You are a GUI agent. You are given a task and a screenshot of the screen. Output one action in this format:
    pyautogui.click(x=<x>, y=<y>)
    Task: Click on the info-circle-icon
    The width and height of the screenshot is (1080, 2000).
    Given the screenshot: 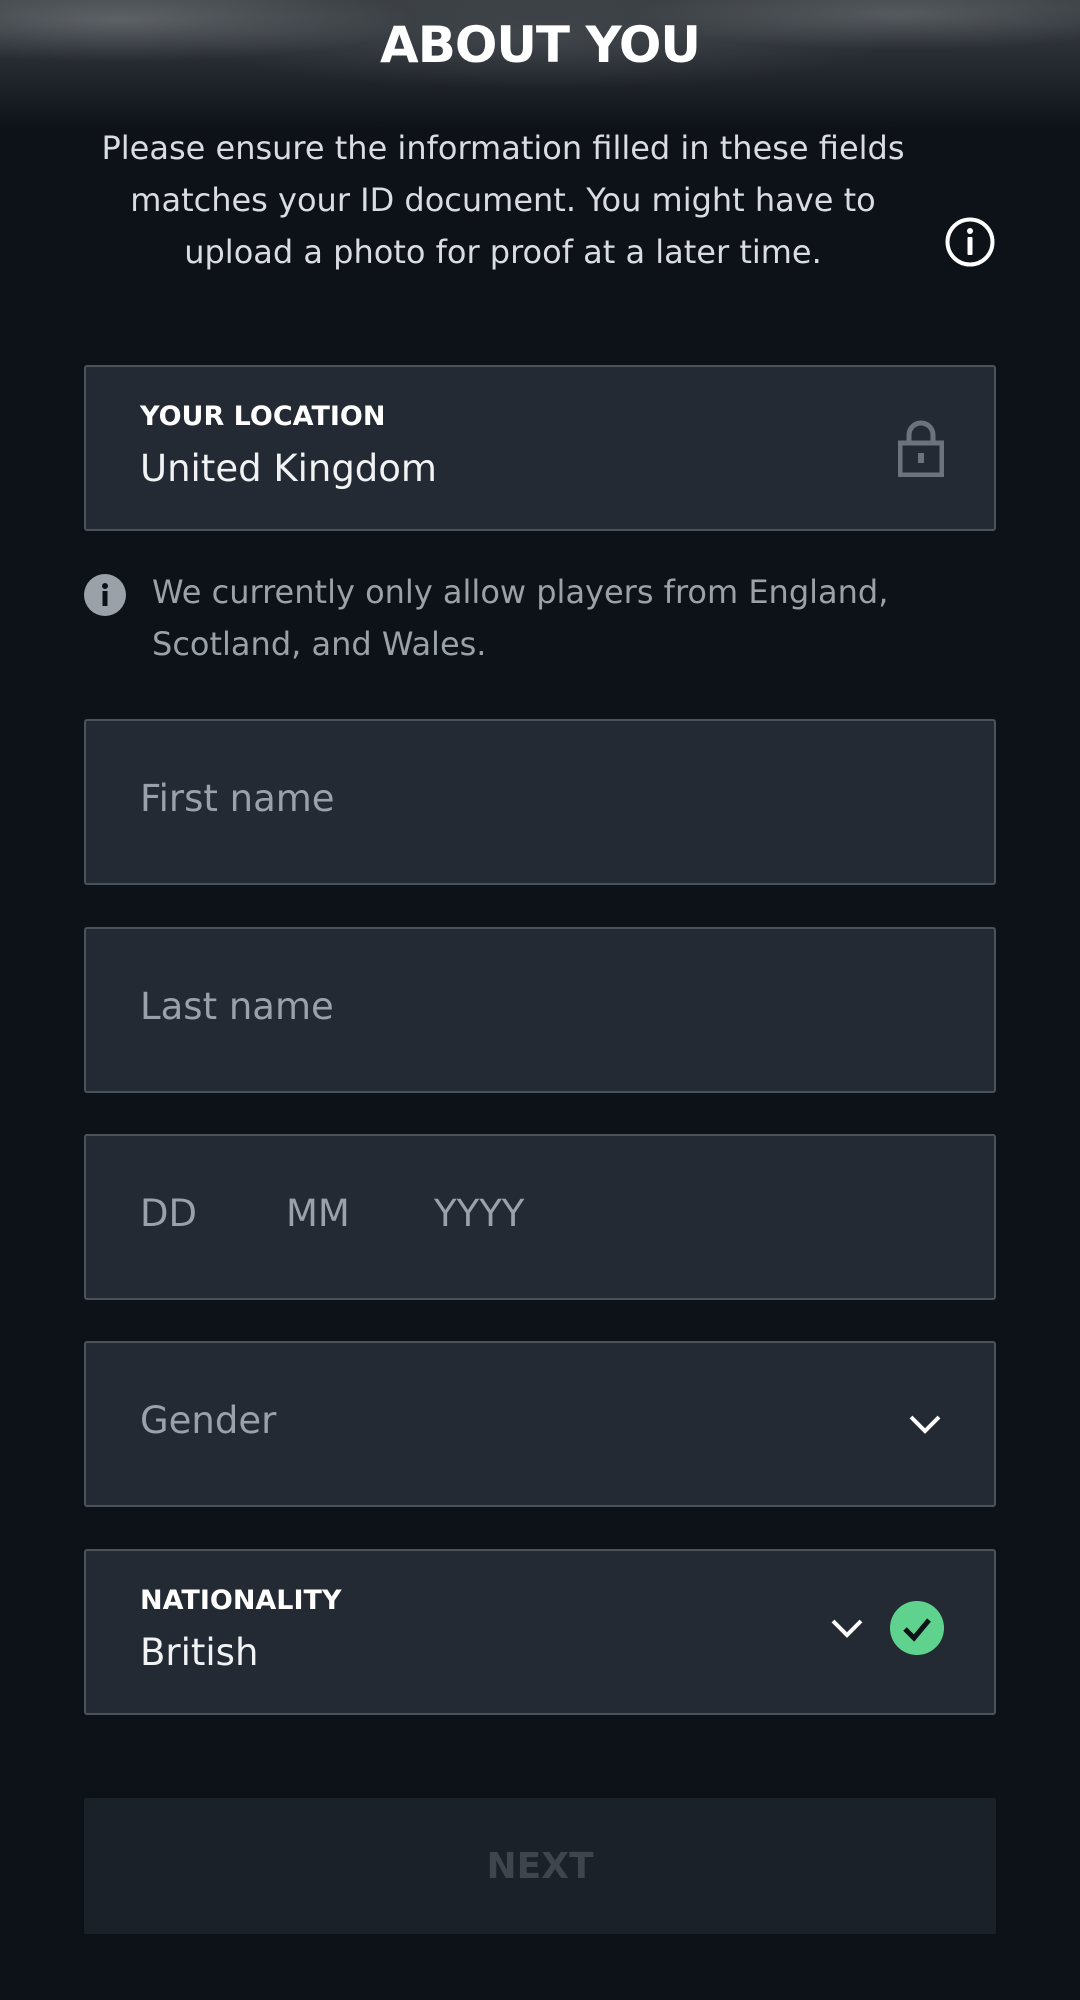 What is the action you would take?
    pyautogui.click(x=970, y=242)
    